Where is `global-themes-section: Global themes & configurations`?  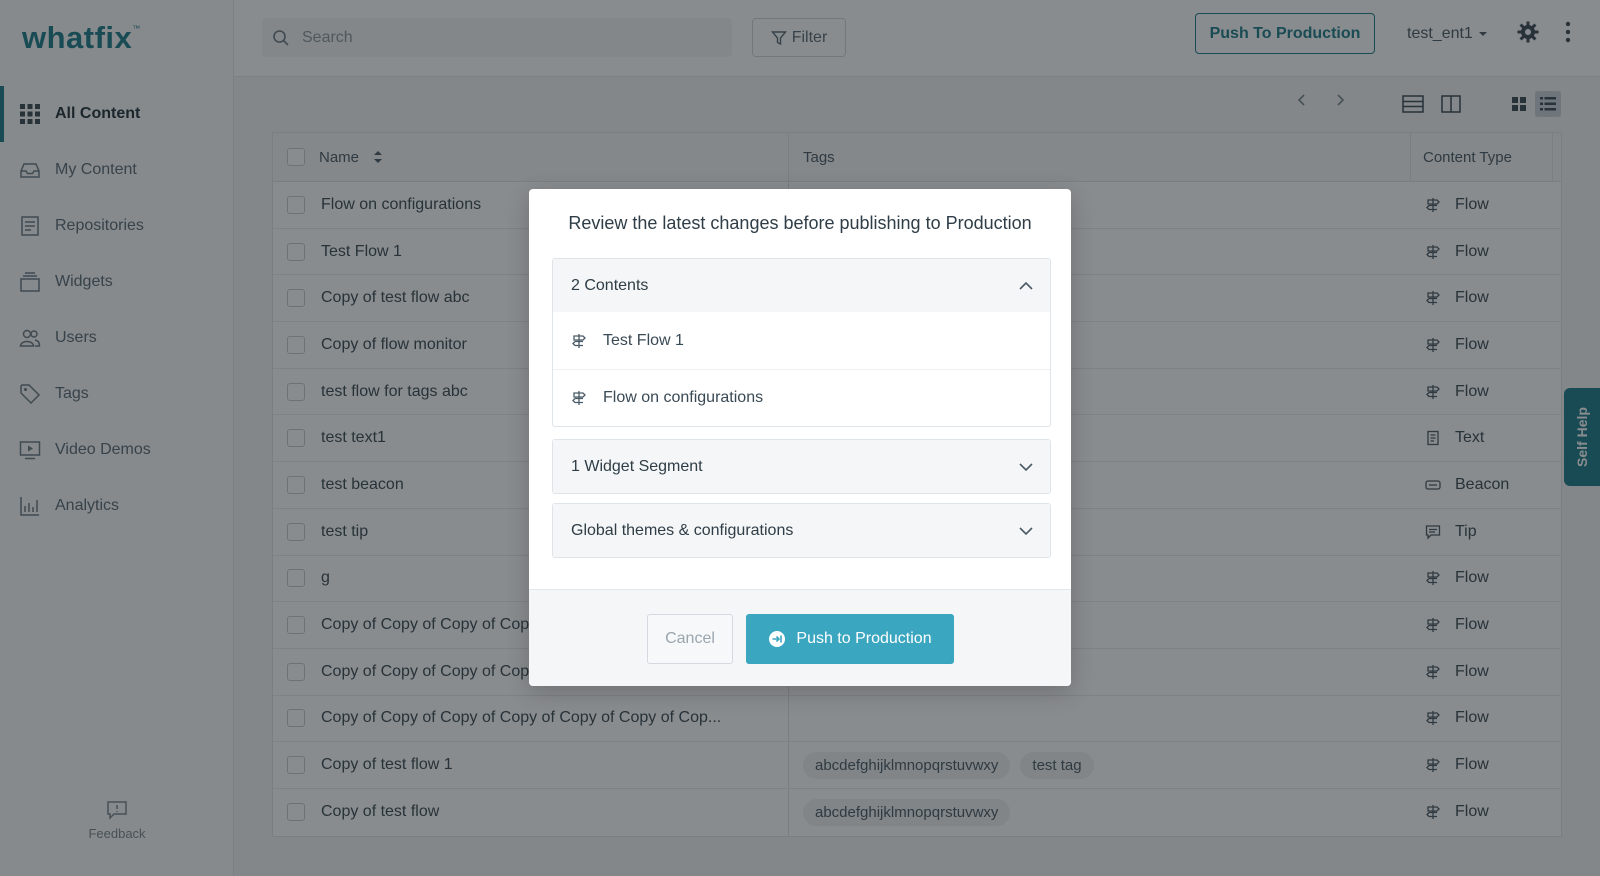
global-themes-section: Global themes & configurations is located at coordinates (801, 530).